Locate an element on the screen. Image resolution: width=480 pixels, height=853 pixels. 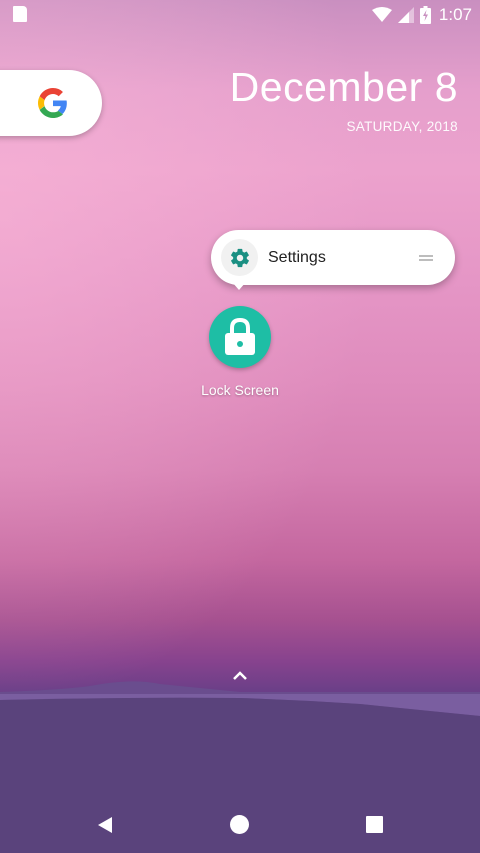
google-g-icon is located at coordinates (52, 103).